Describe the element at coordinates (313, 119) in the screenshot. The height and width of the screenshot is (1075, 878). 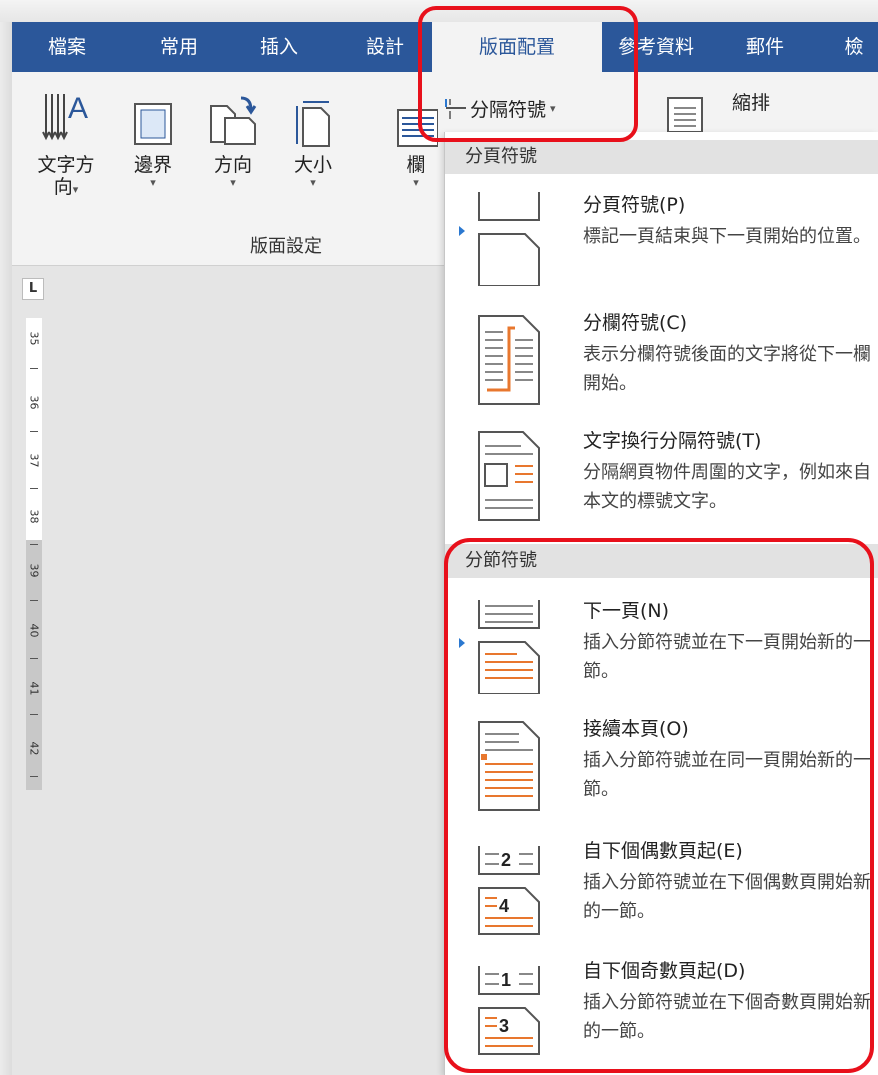
I see `size-icon` at that location.